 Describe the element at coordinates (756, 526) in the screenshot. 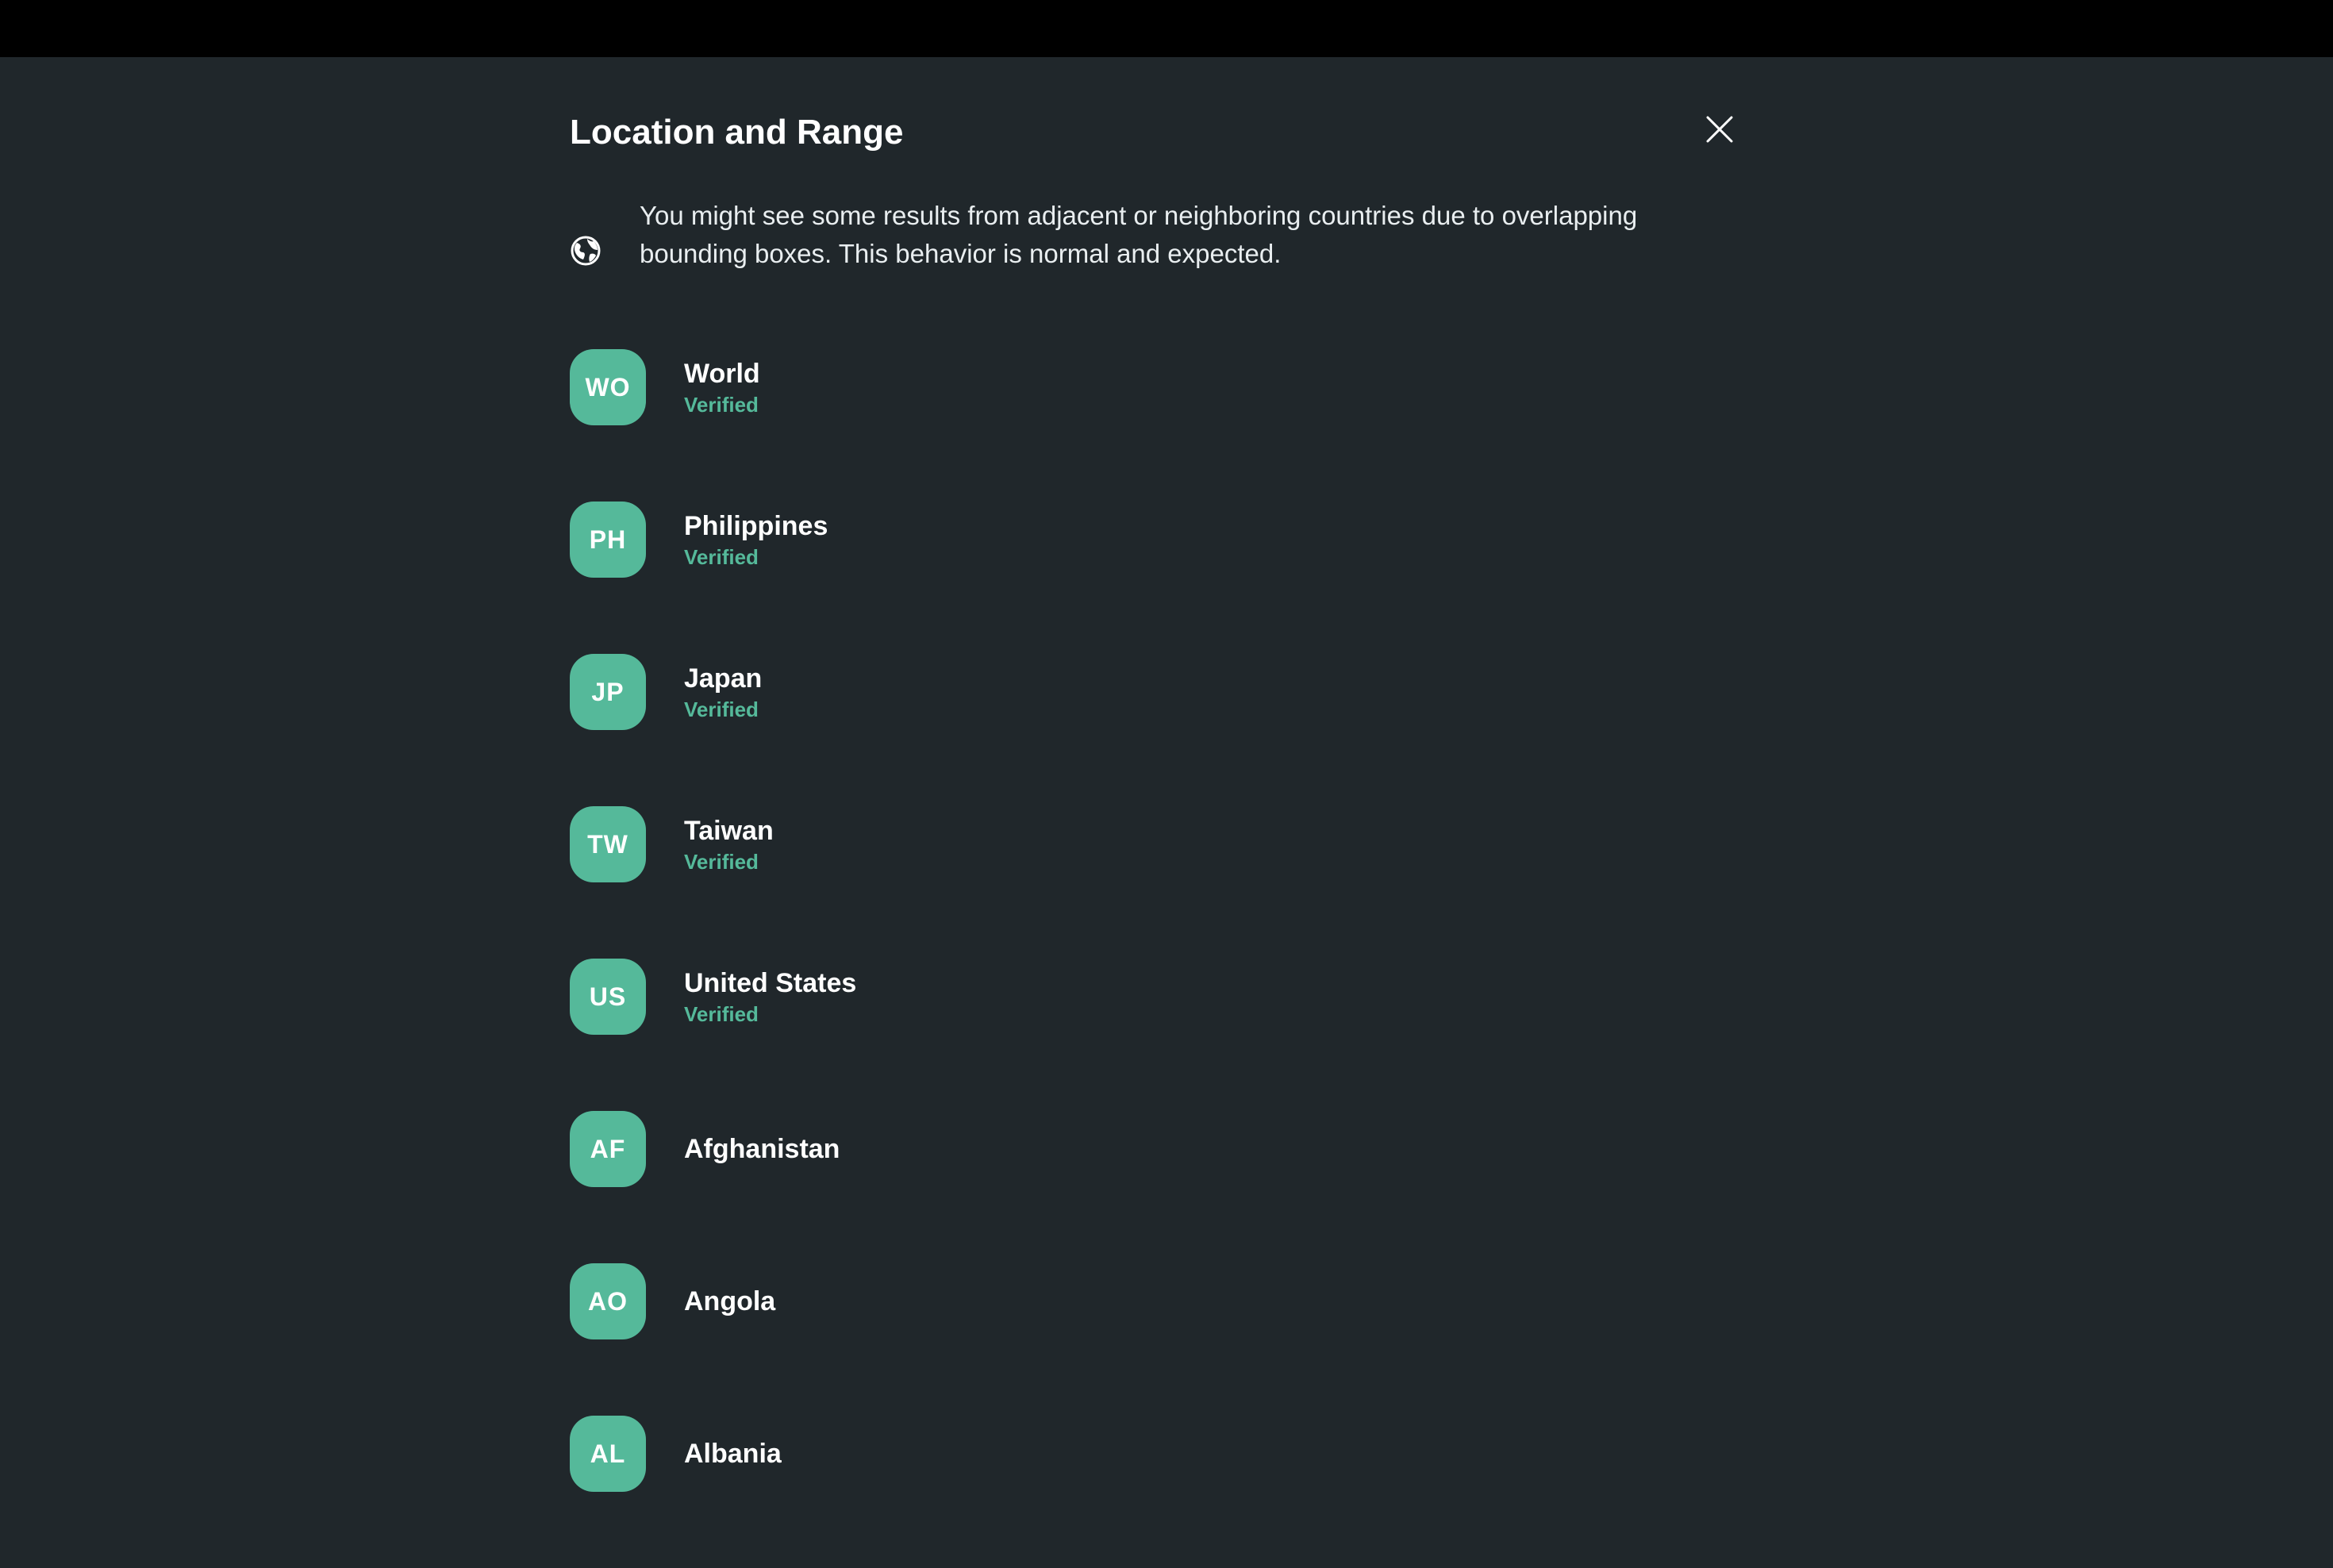

I see `country-name: Philippines` at that location.